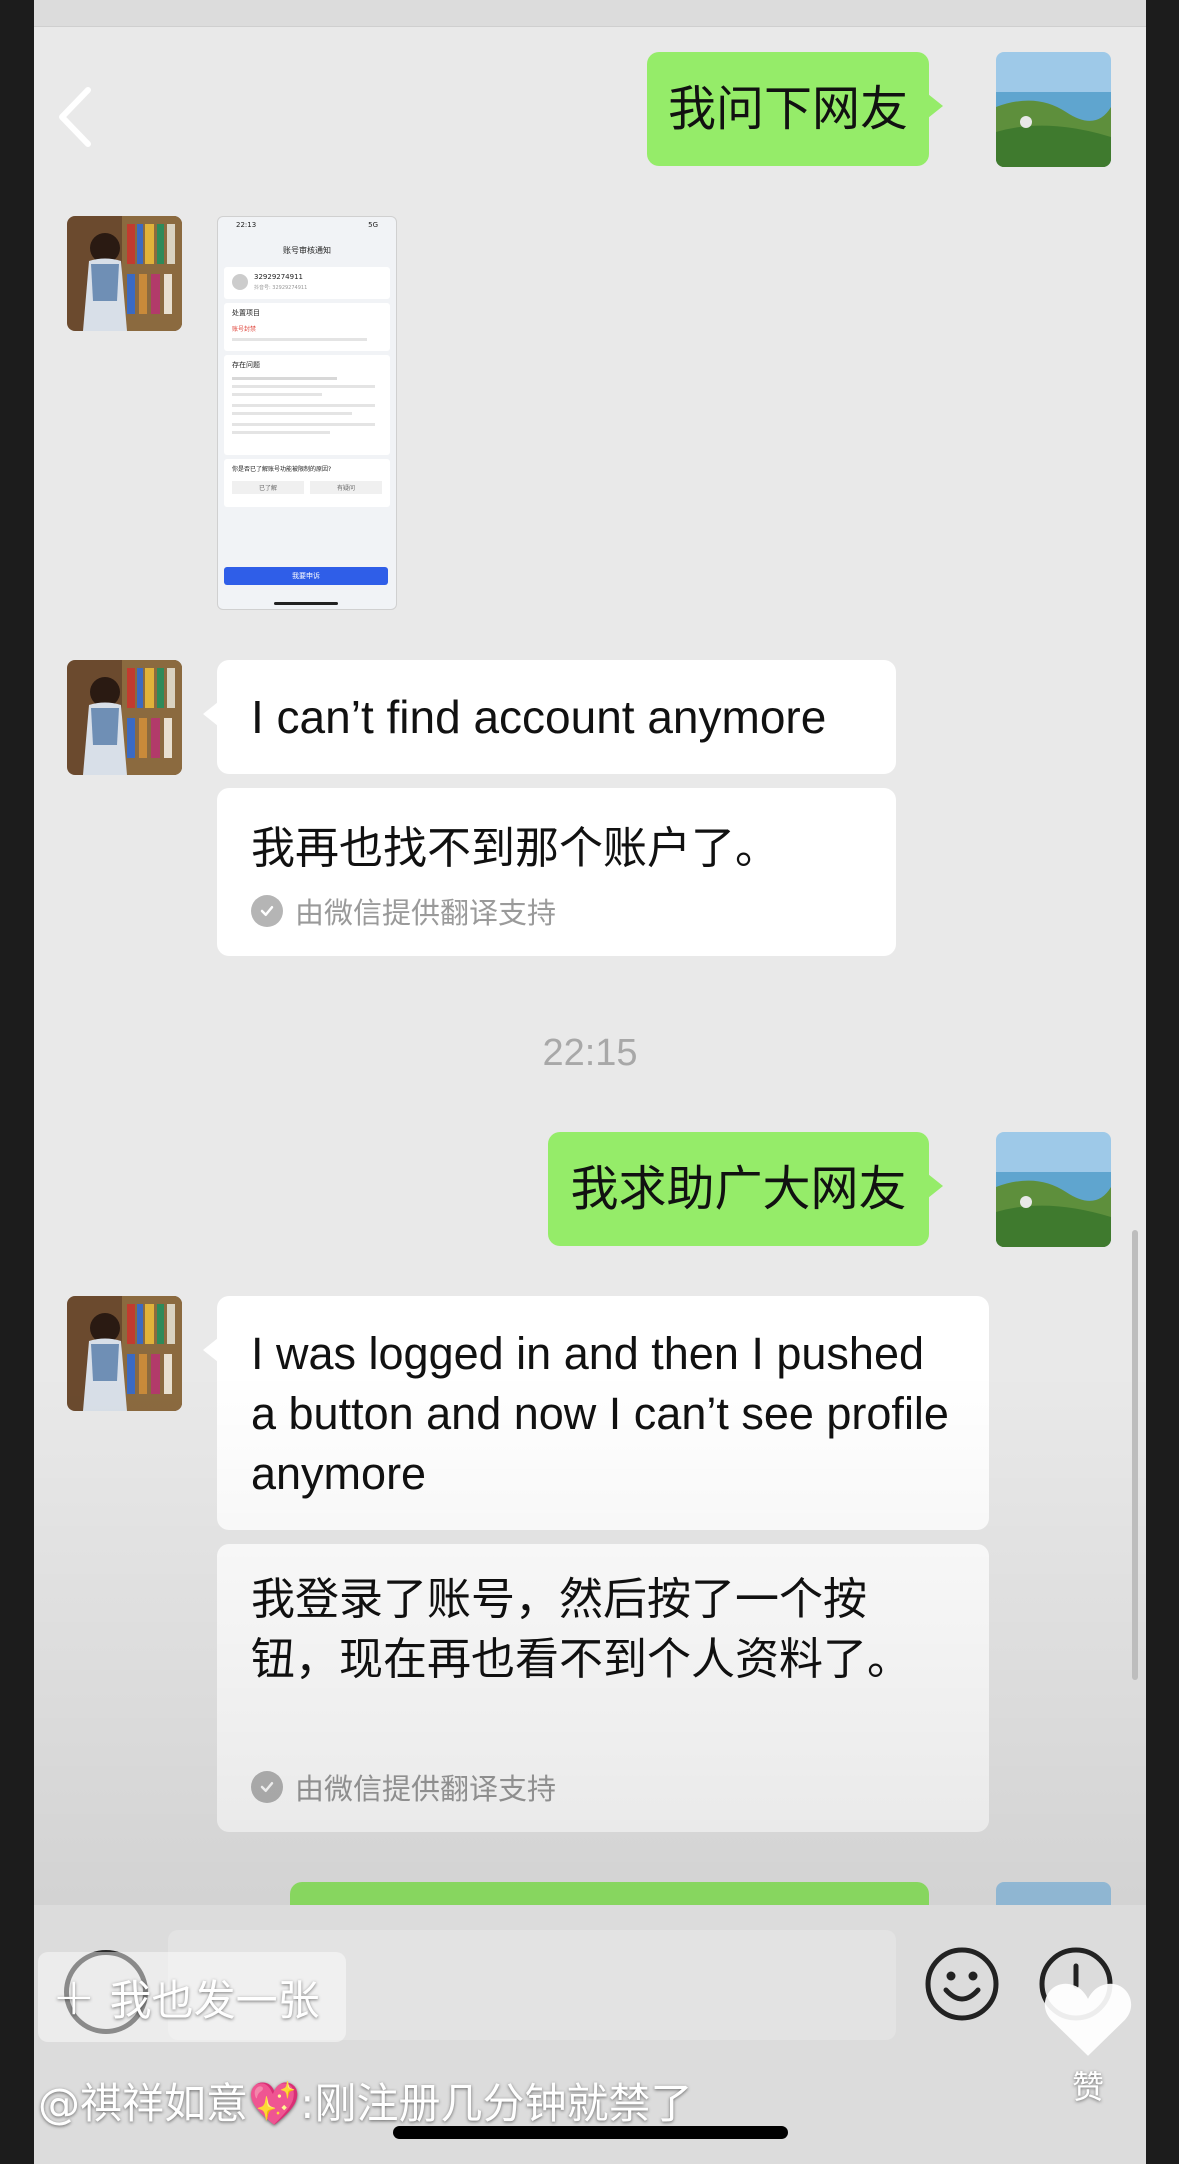 The height and width of the screenshot is (2164, 1179). I want to click on message-text: 我求助广大网友, so click(738, 1189).